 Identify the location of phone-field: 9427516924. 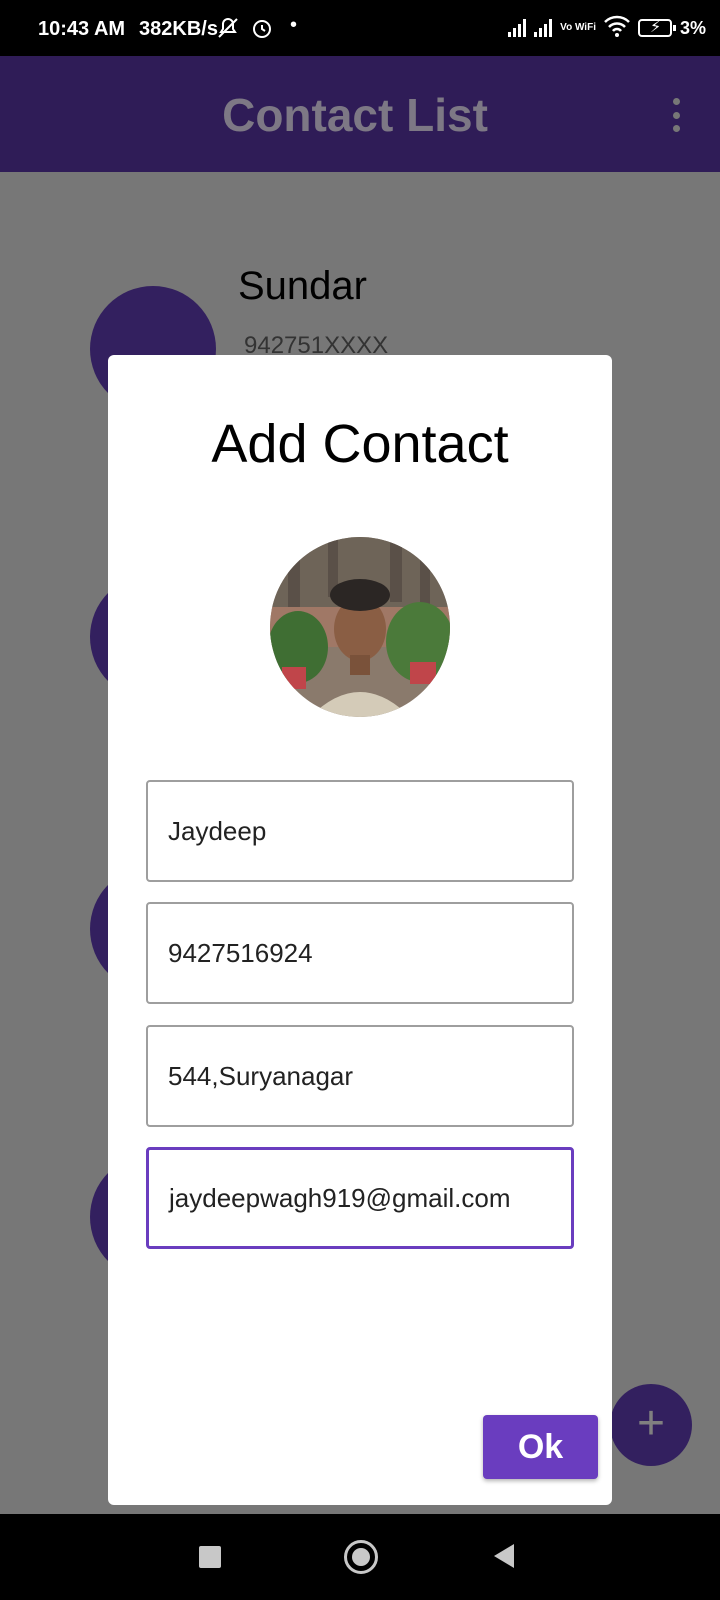
(360, 953).